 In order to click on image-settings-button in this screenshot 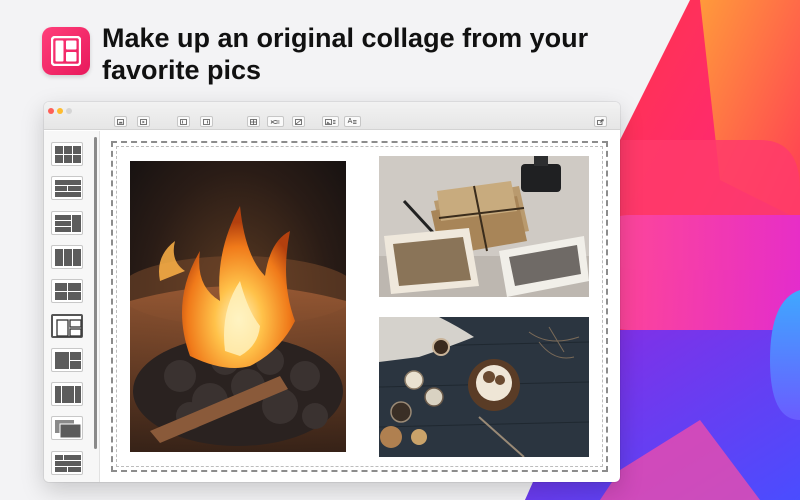, I will do `click(330, 121)`.